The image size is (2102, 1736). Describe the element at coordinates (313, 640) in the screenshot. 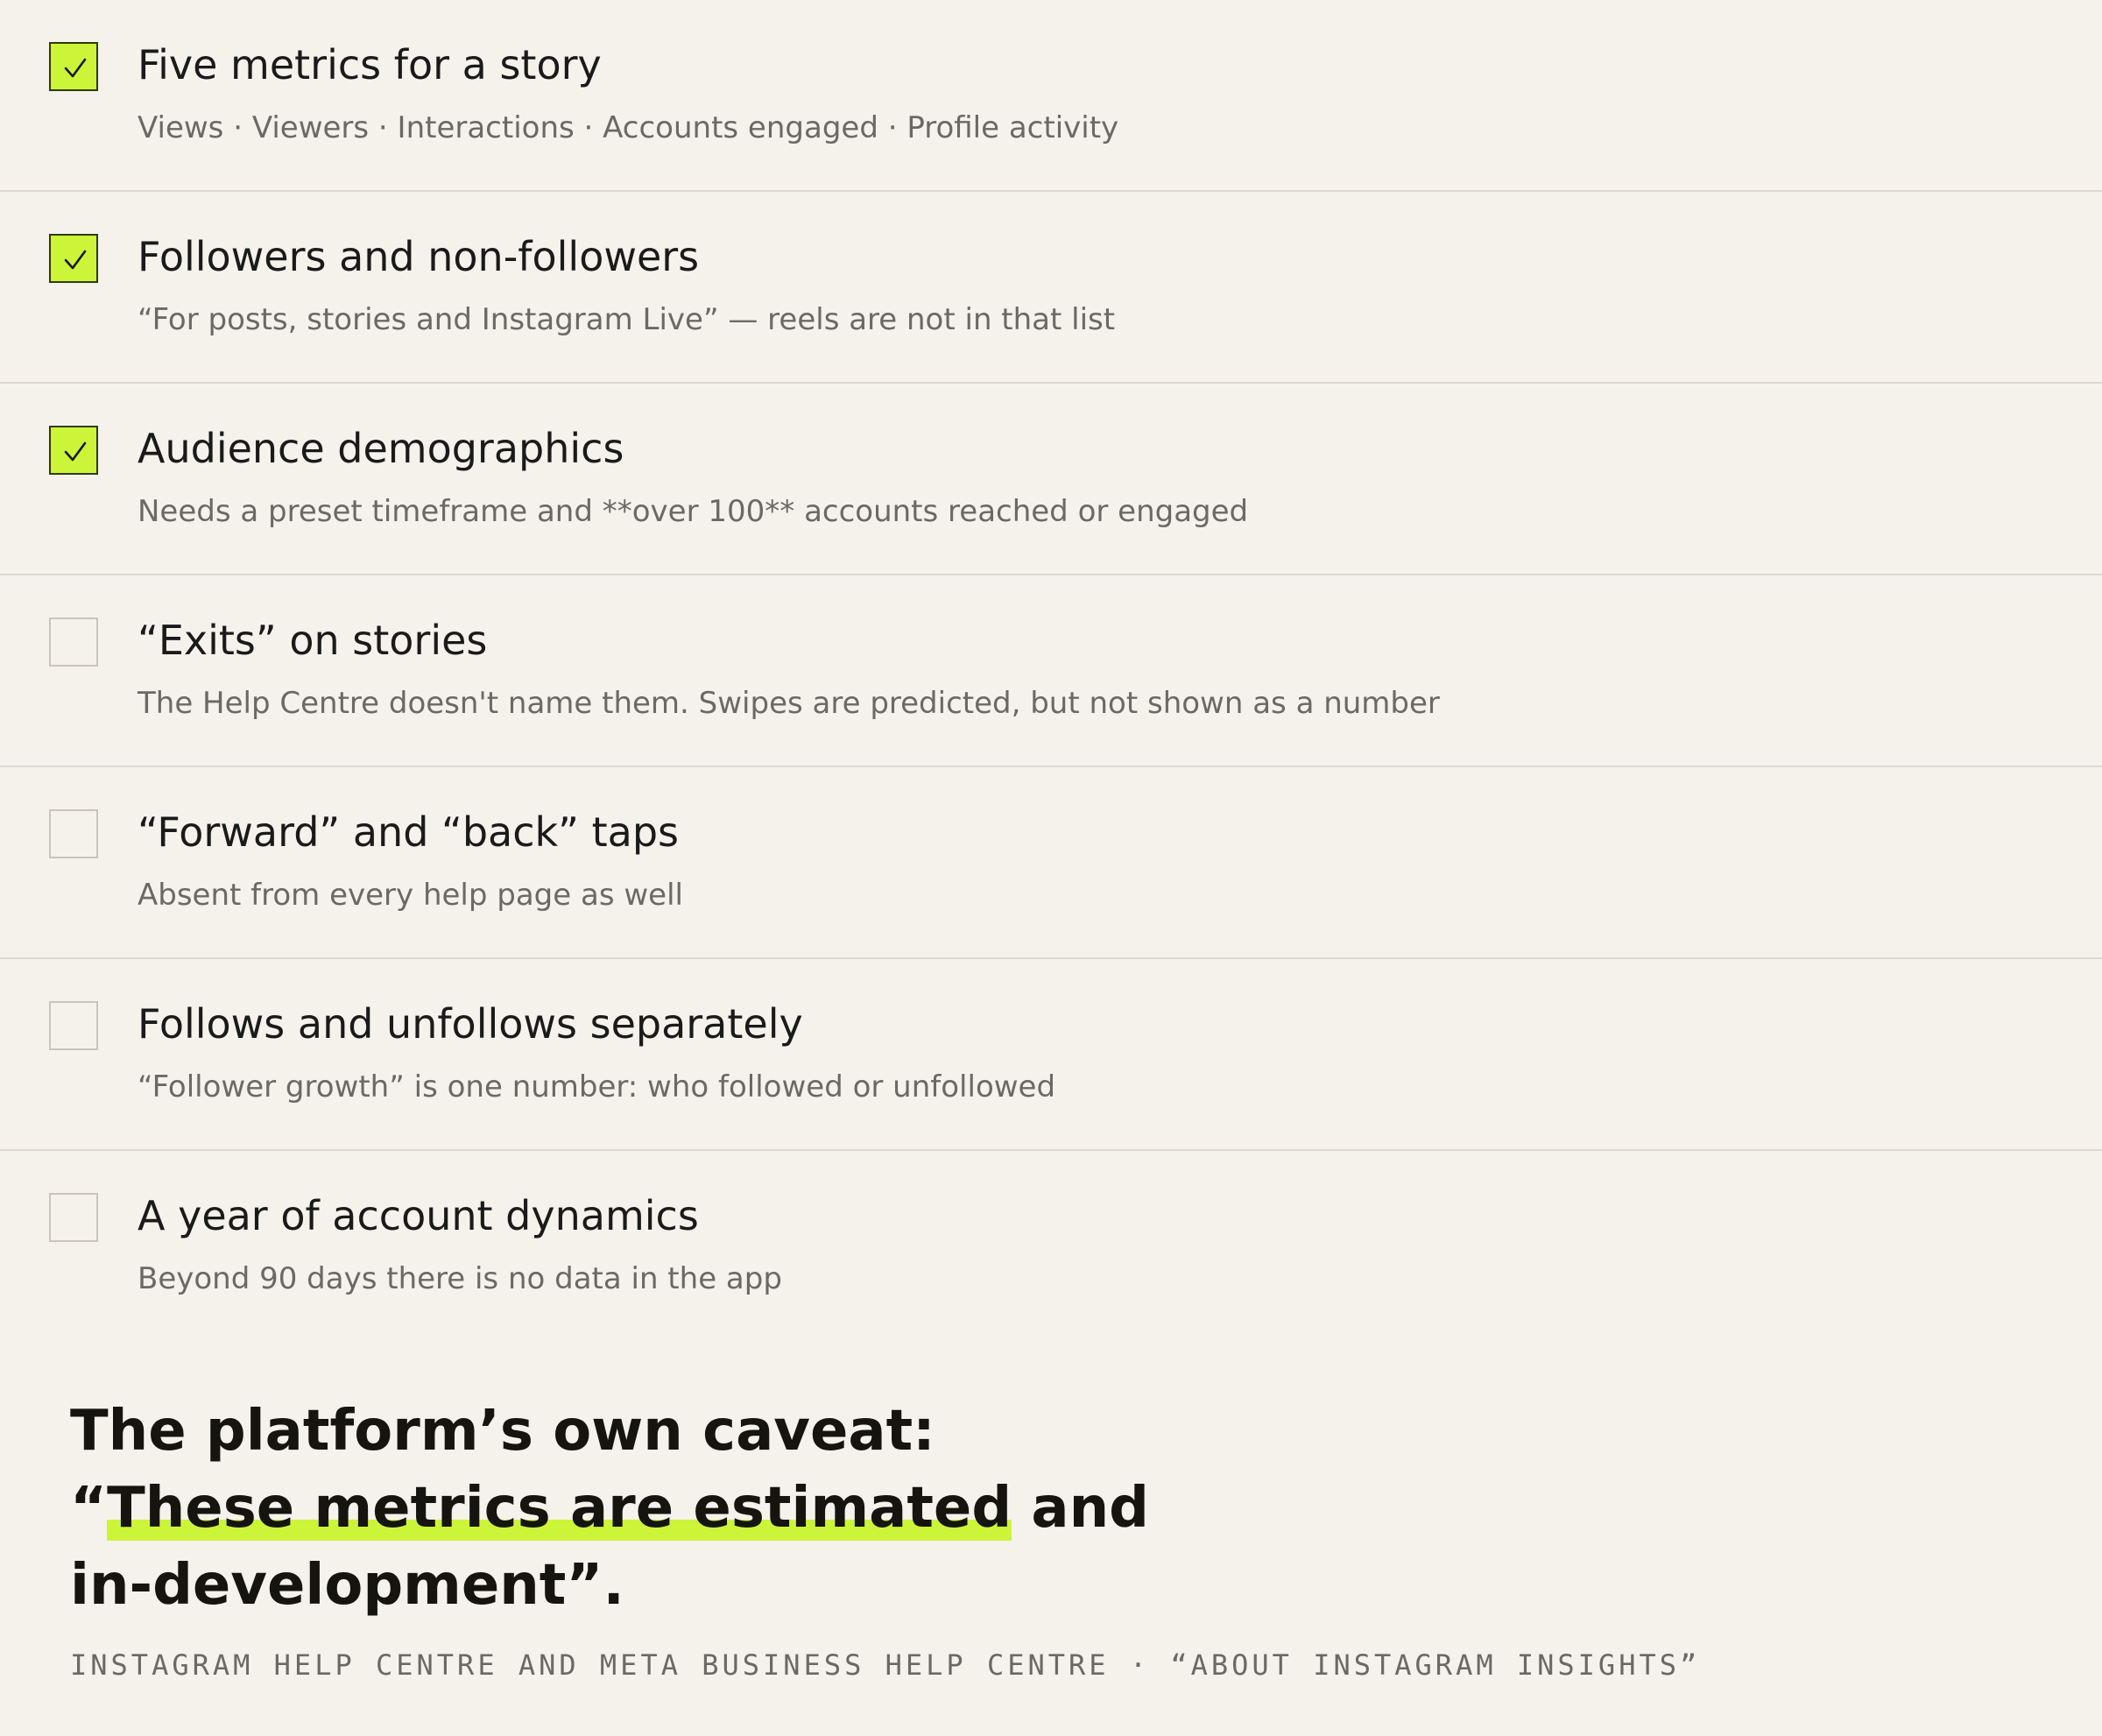

I see `item-title: “Exits” on stories` at that location.